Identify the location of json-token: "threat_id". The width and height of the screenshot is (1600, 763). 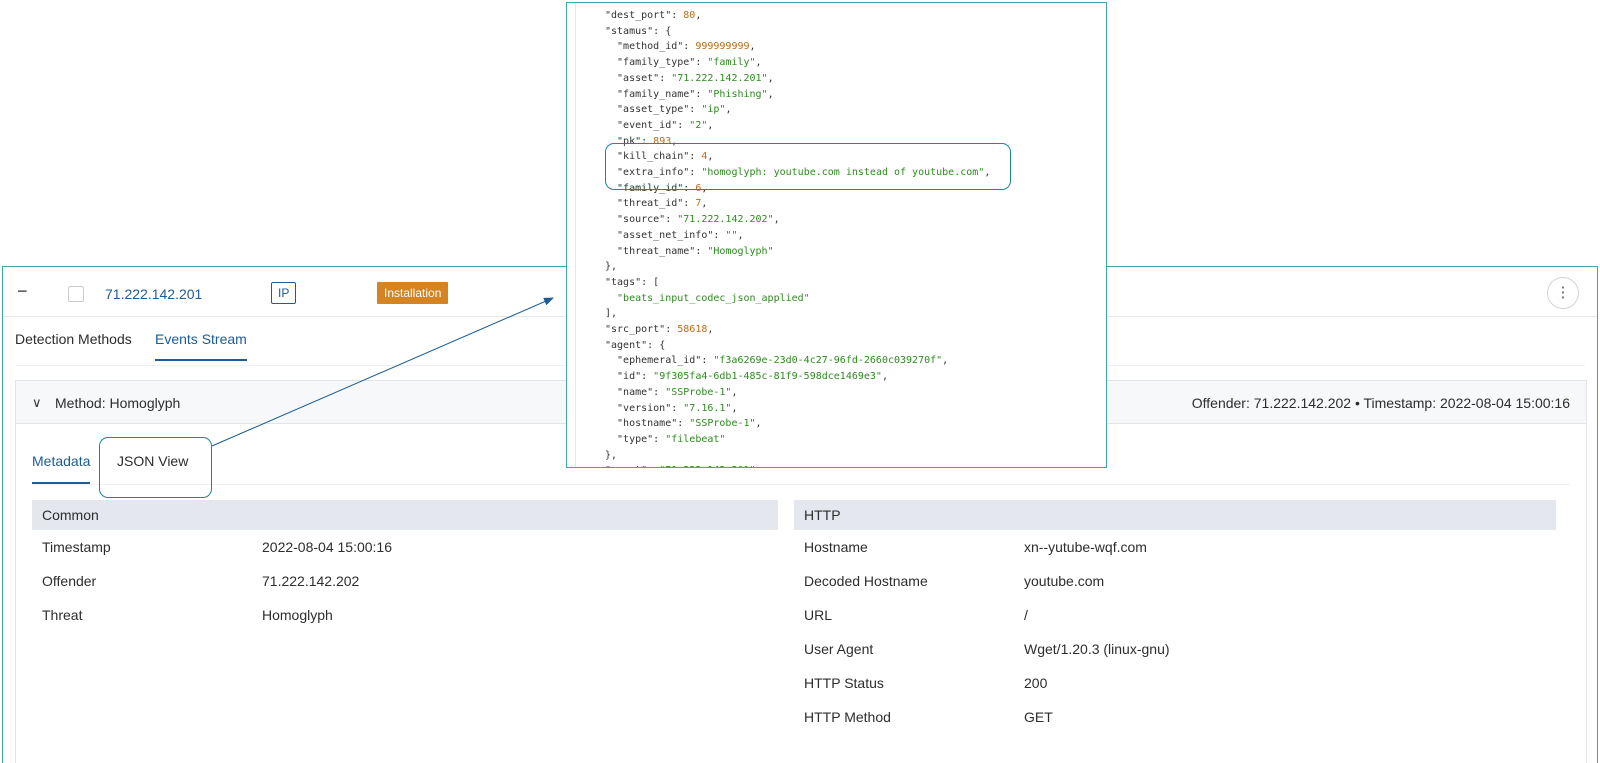
(644, 204).